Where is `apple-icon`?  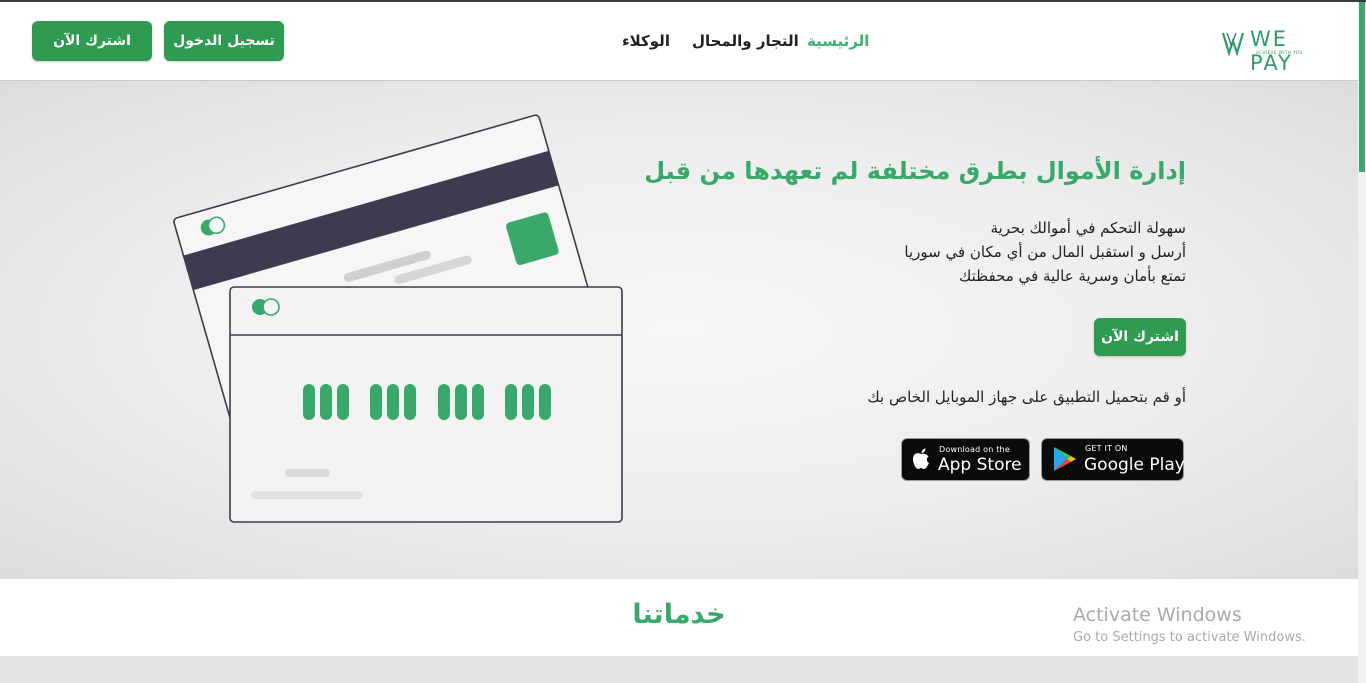
apple-icon is located at coordinates (921, 458).